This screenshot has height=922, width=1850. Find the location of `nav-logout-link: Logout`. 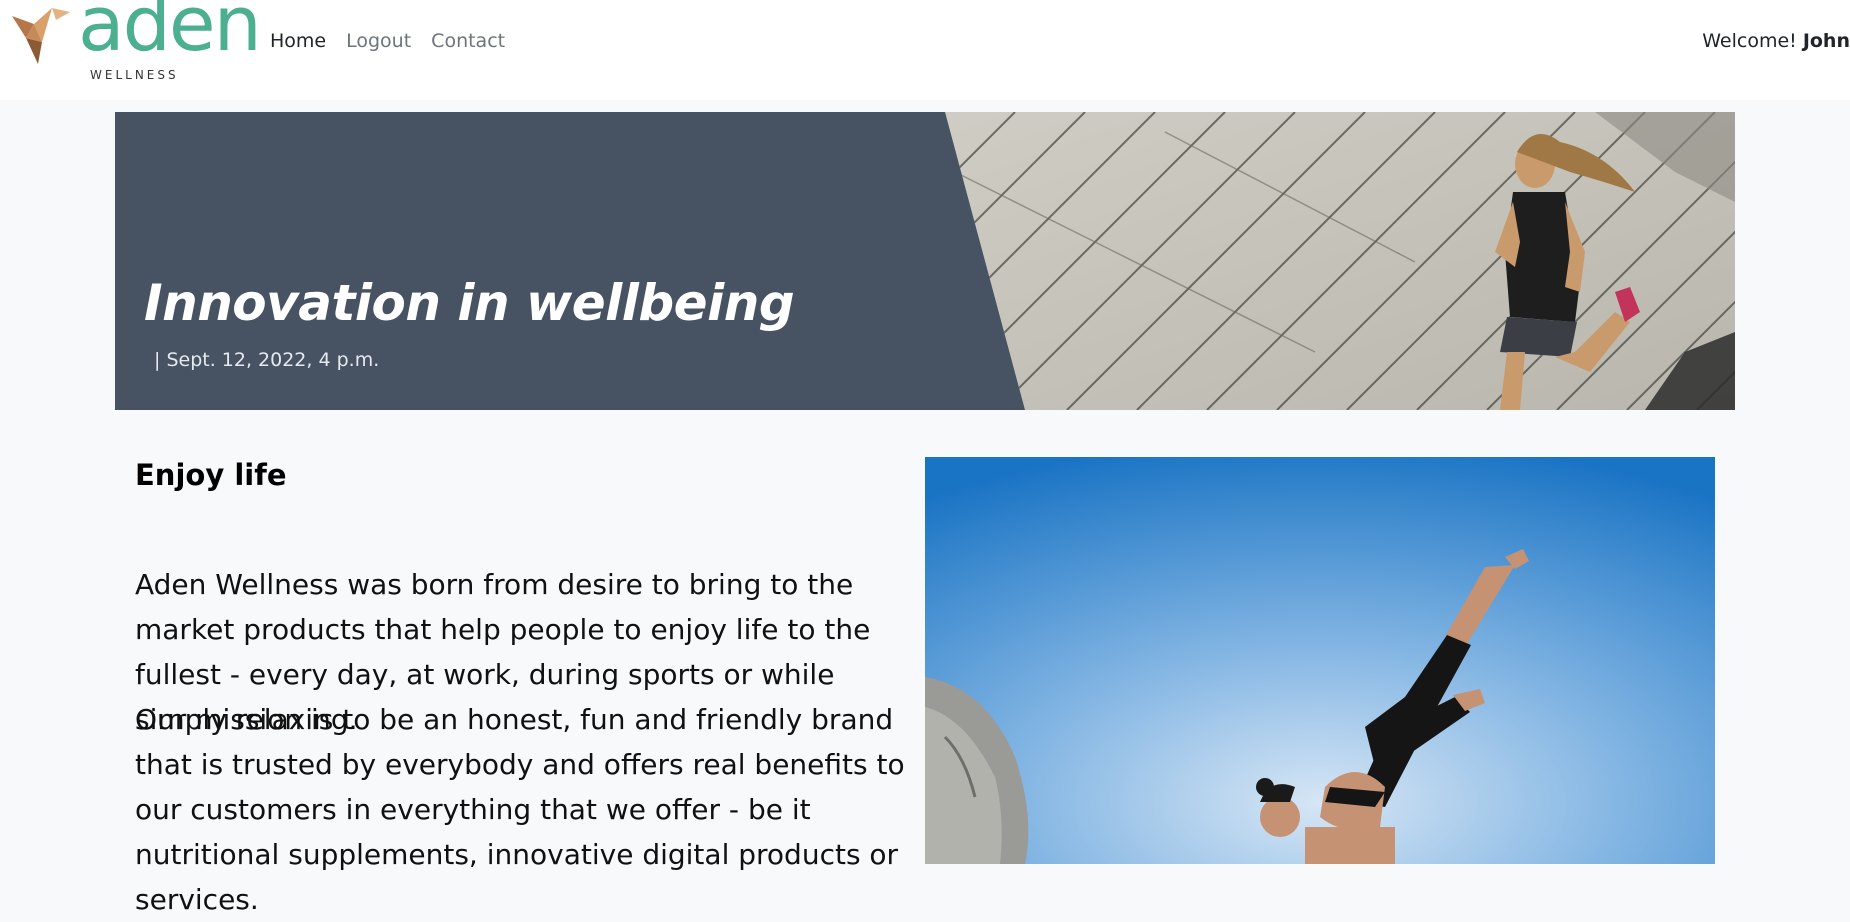

nav-logout-link: Logout is located at coordinates (378, 41).